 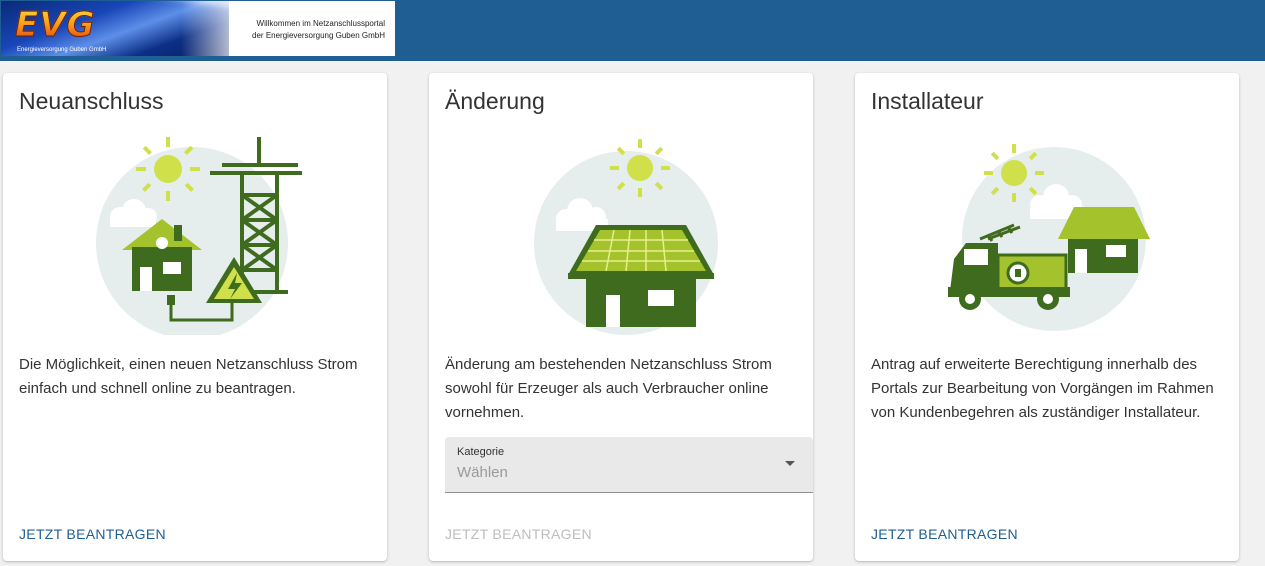 I want to click on house-power-tower-icon, so click(x=199, y=236).